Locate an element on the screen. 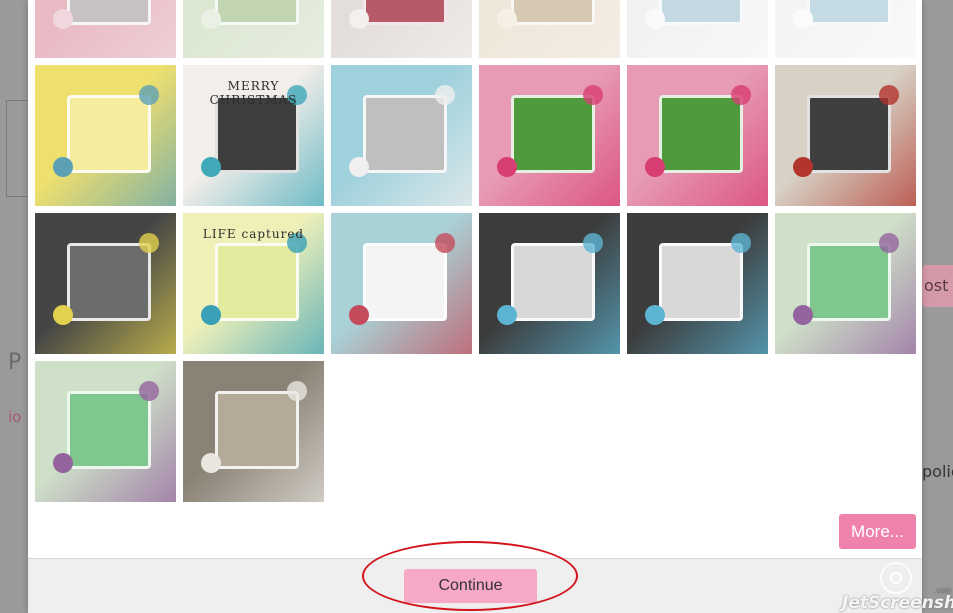 The image size is (953, 613). thumbnail-caption: MERRY CHRISTMAS is located at coordinates (253, 93).